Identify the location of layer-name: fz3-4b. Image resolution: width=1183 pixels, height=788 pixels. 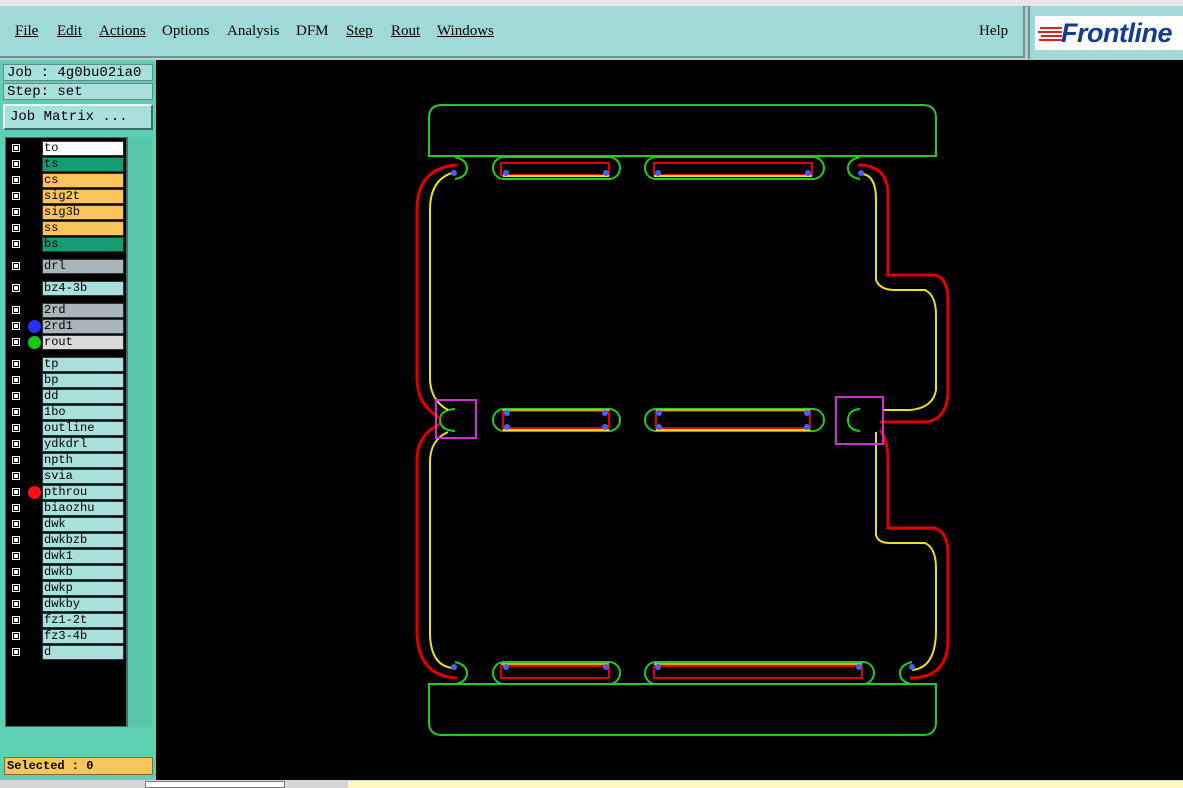
(83, 636).